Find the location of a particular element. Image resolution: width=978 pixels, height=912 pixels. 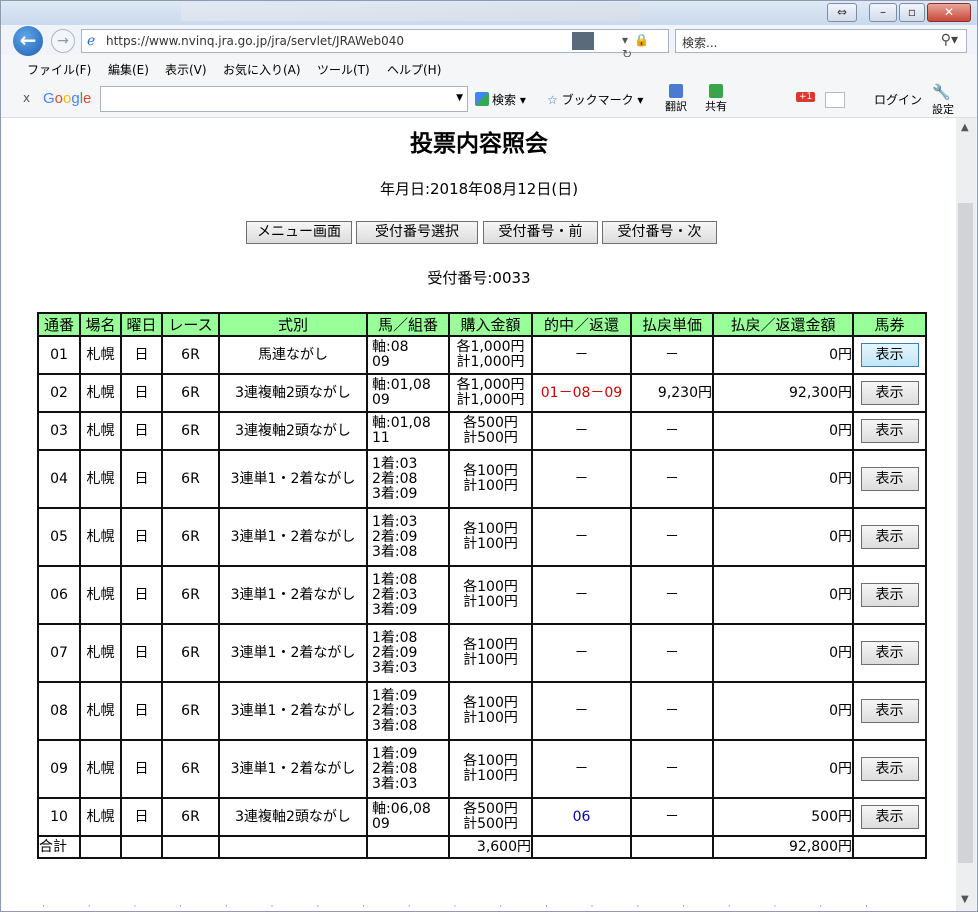

combo-line: 2着:08 is located at coordinates (395, 768).